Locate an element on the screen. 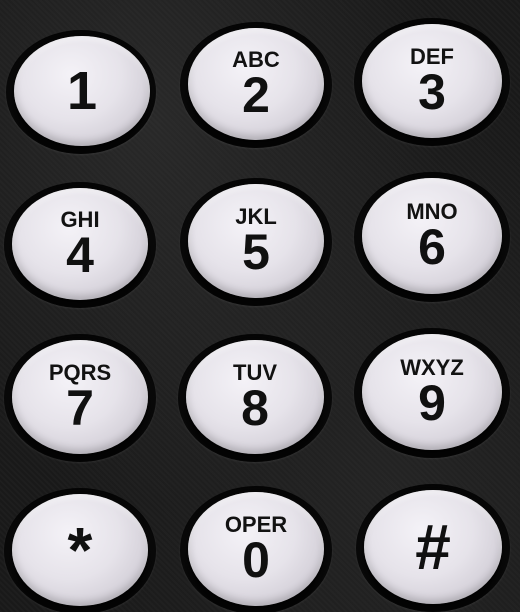  key-0: OPER 0 is located at coordinates (256, 549).